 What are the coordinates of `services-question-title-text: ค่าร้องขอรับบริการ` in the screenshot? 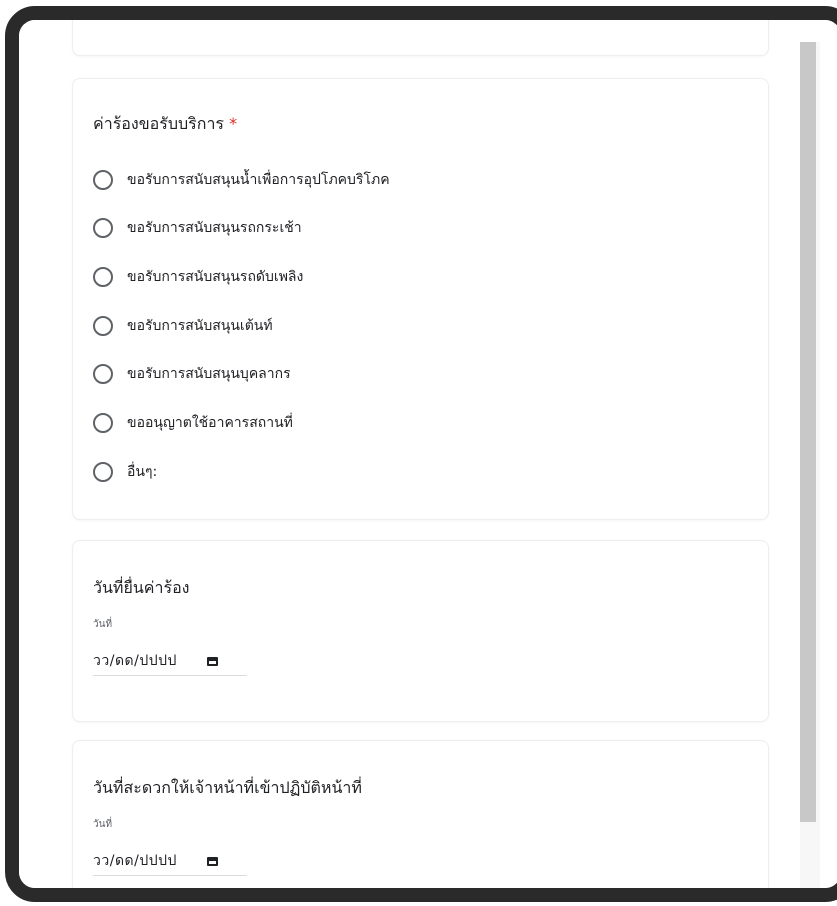 It's located at (159, 123).